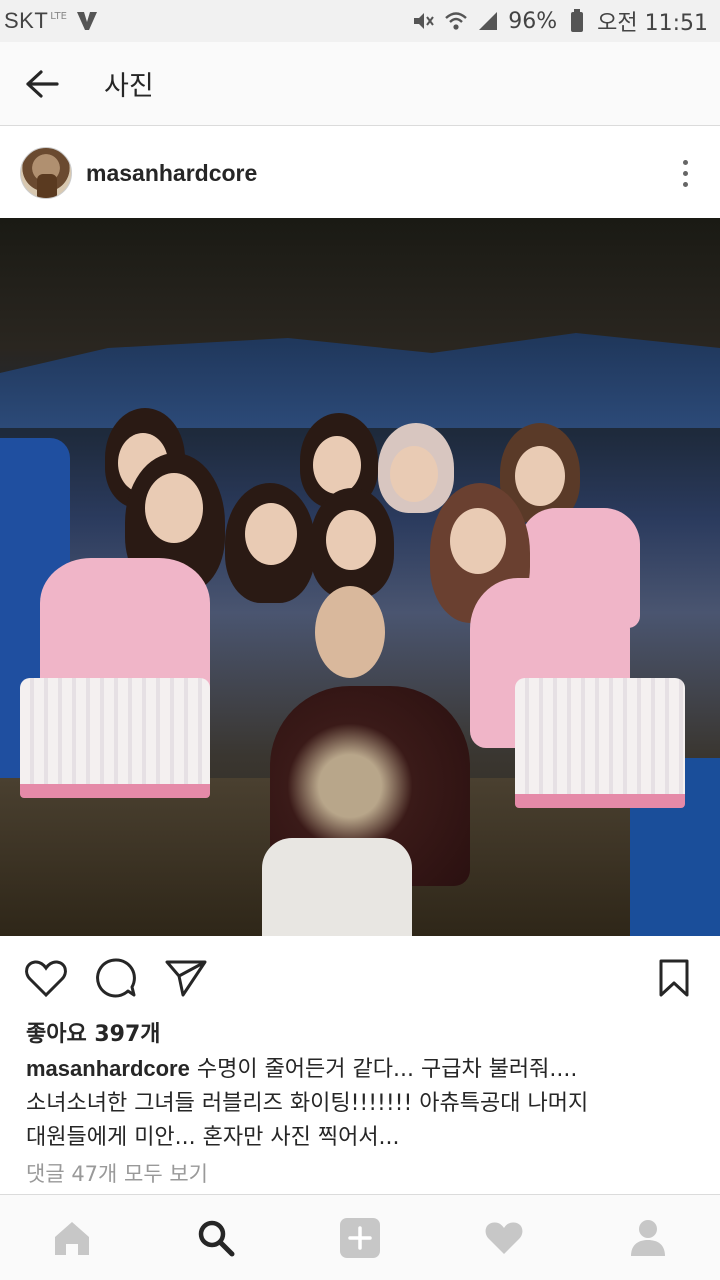 The width and height of the screenshot is (720, 1280). What do you see at coordinates (652, 23) in the screenshot?
I see `clock: 오전 11:51` at bounding box center [652, 23].